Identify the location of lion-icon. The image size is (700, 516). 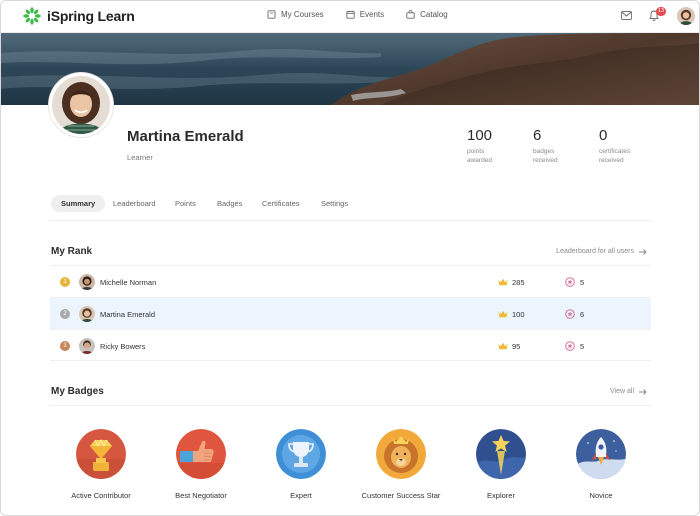
(401, 454).